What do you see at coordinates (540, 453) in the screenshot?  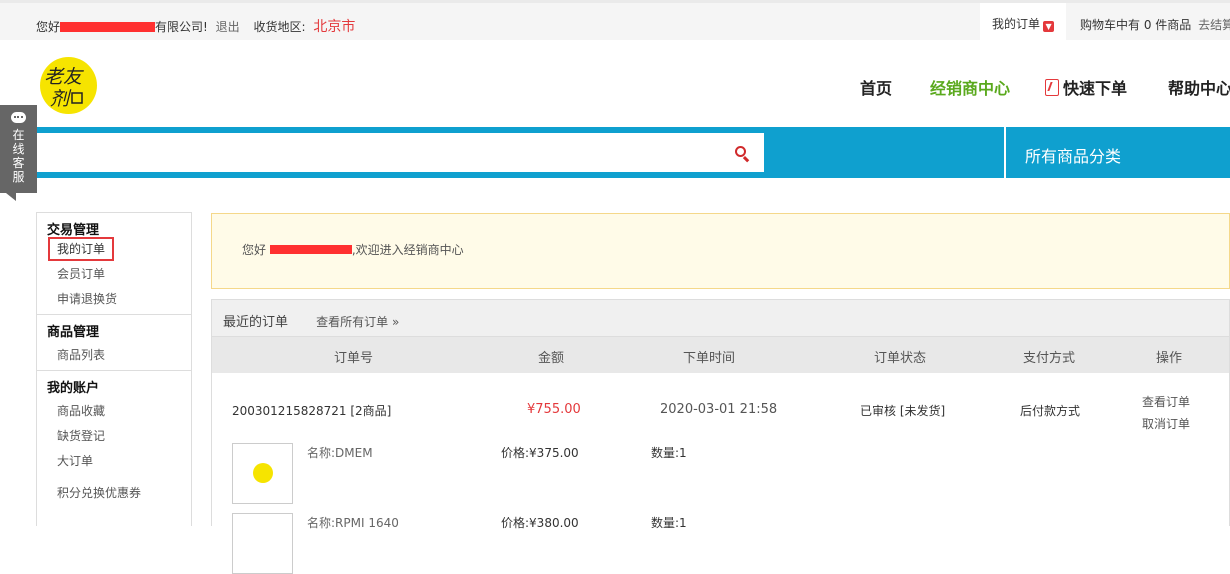 I see `item-price: 价格:¥375.00` at bounding box center [540, 453].